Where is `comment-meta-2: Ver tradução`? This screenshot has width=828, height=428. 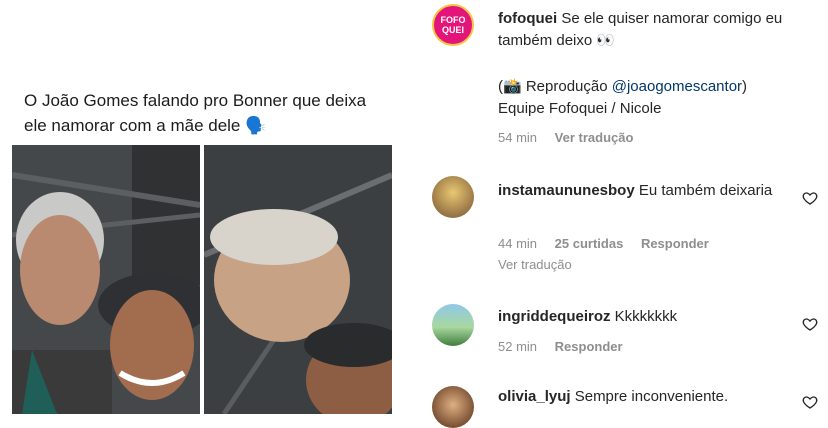
comment-meta-2: Ver tradução is located at coordinates (542, 265).